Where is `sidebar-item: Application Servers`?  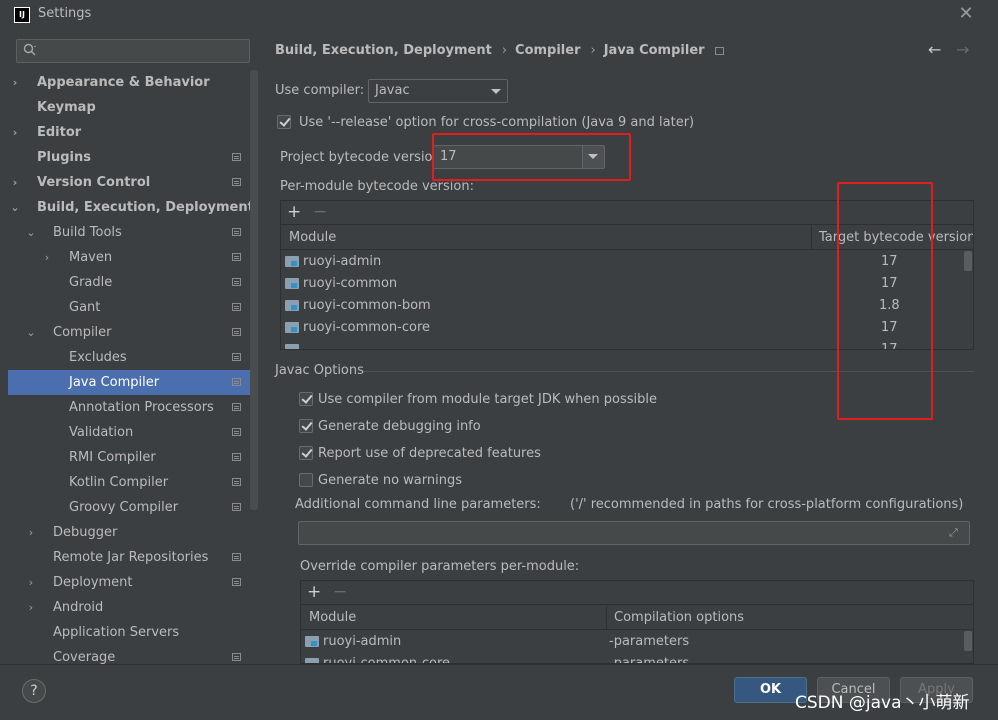 sidebar-item: Application Servers is located at coordinates (133, 632).